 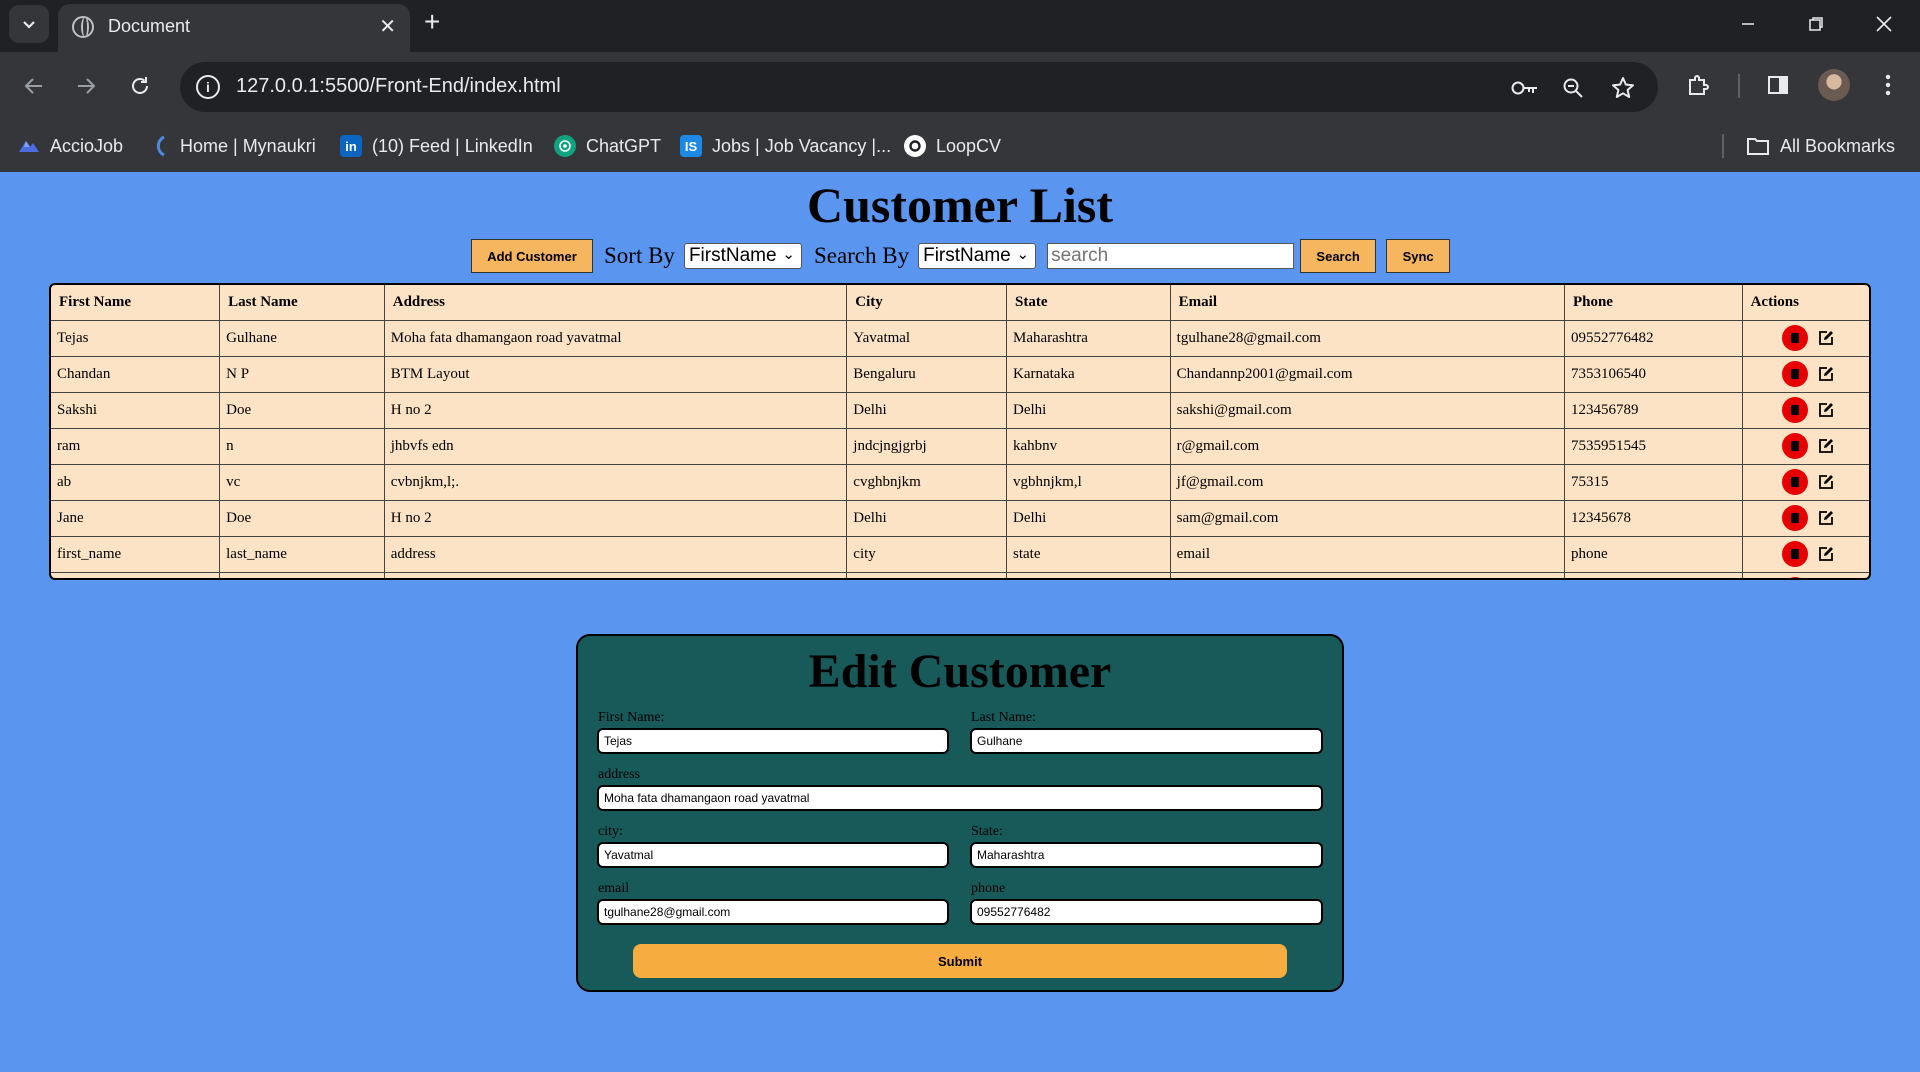 I want to click on state-field: Maharashtra, so click(x=1146, y=855).